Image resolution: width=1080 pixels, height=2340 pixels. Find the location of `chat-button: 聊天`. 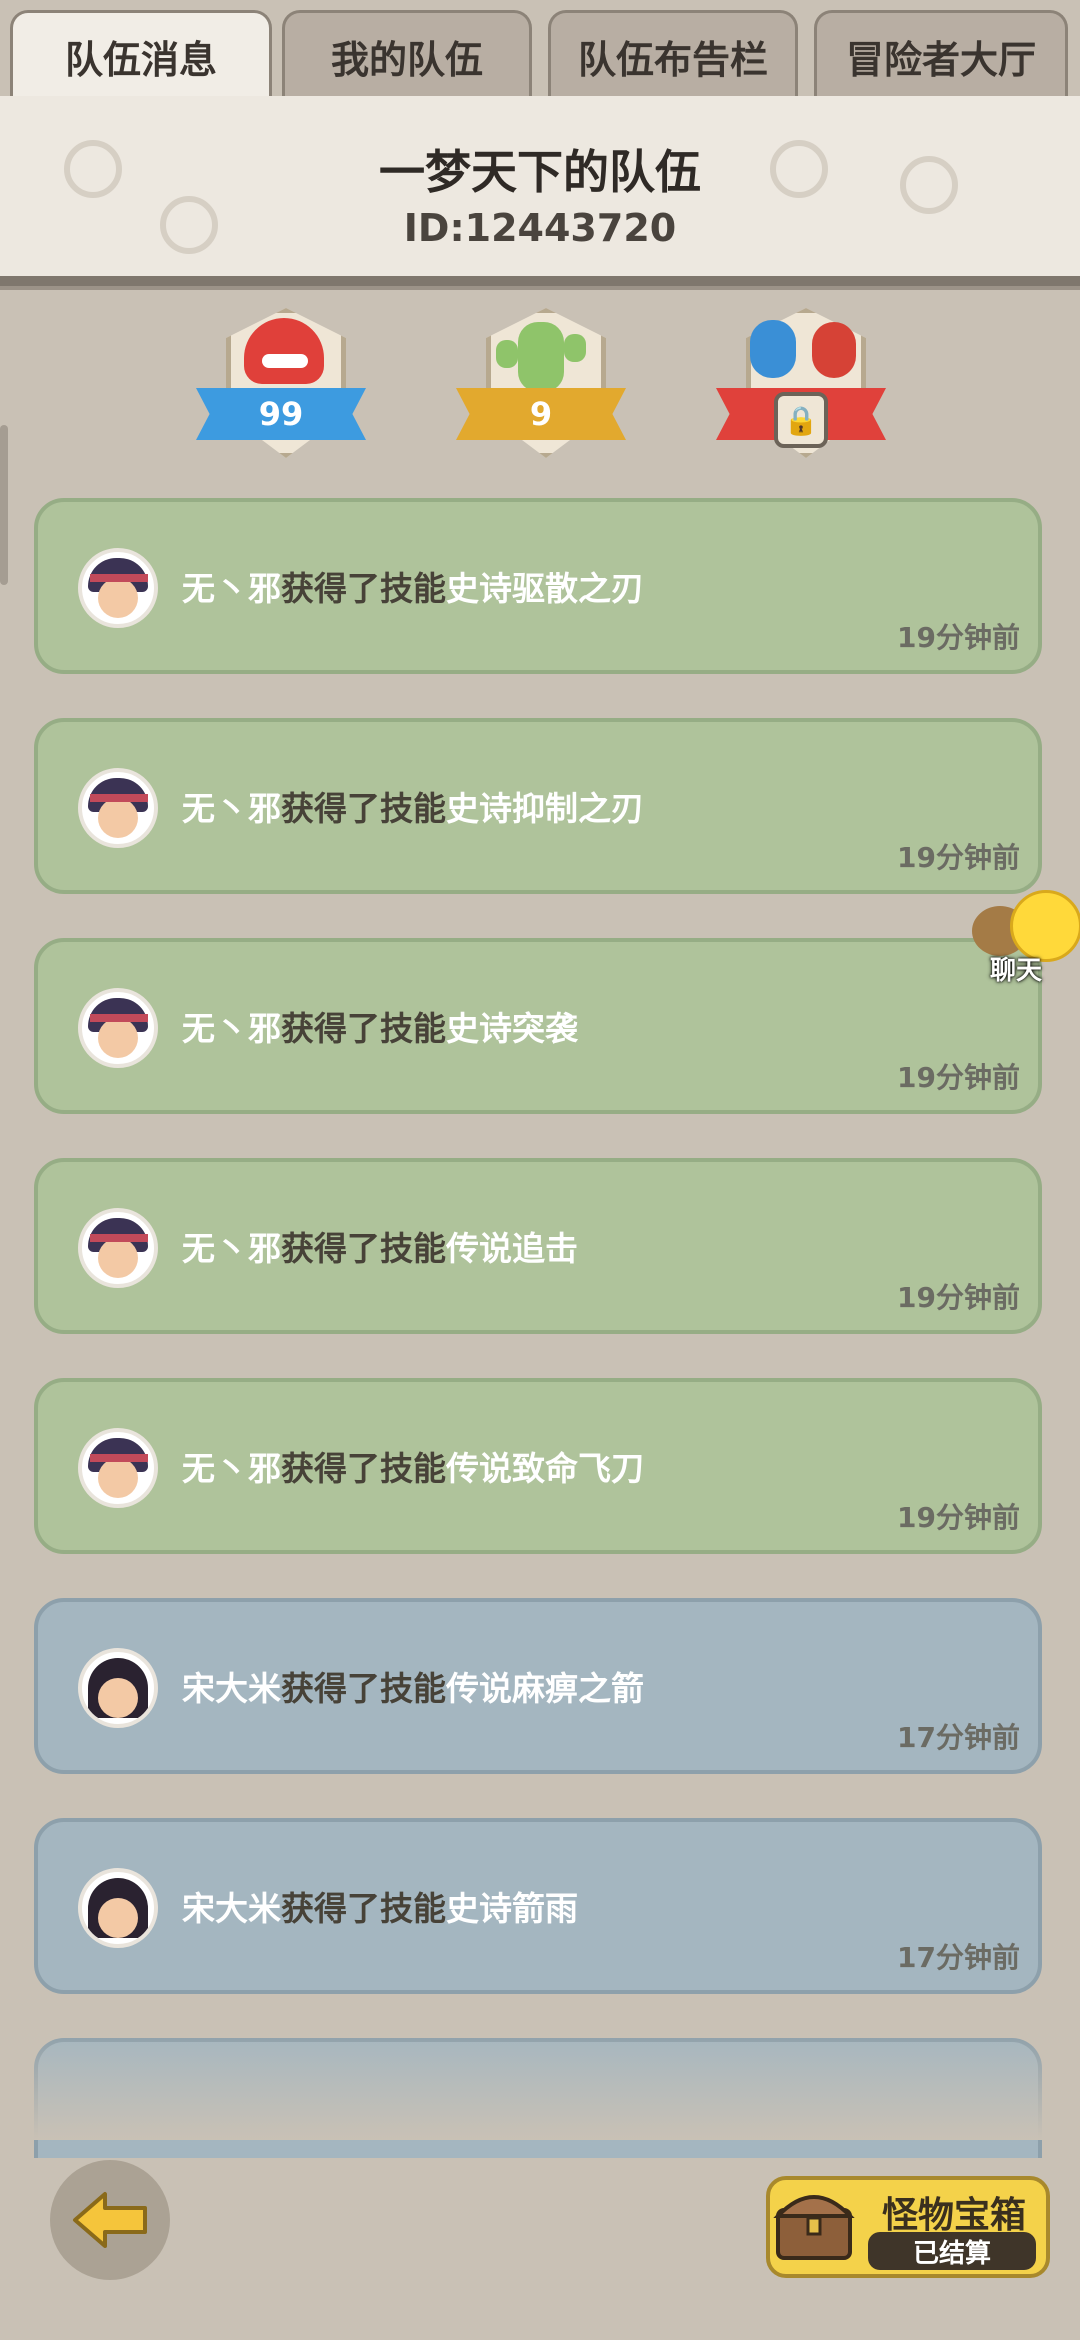

chat-button: 聊天 is located at coordinates (1025, 935).